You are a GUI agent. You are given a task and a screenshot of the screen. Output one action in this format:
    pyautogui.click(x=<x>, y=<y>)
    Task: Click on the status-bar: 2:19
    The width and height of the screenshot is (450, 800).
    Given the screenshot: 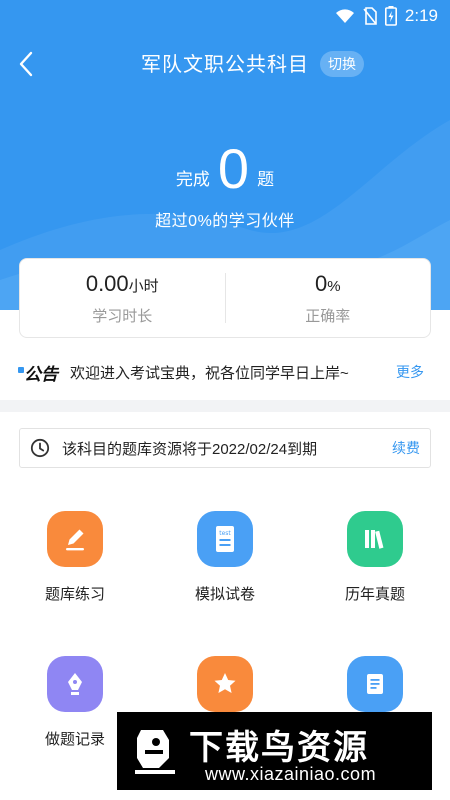 What is the action you would take?
    pyautogui.click(x=225, y=16)
    